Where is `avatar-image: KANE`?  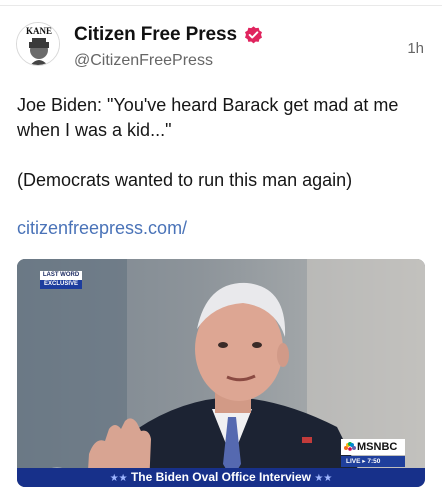 avatar-image: KANE is located at coordinates (38, 44).